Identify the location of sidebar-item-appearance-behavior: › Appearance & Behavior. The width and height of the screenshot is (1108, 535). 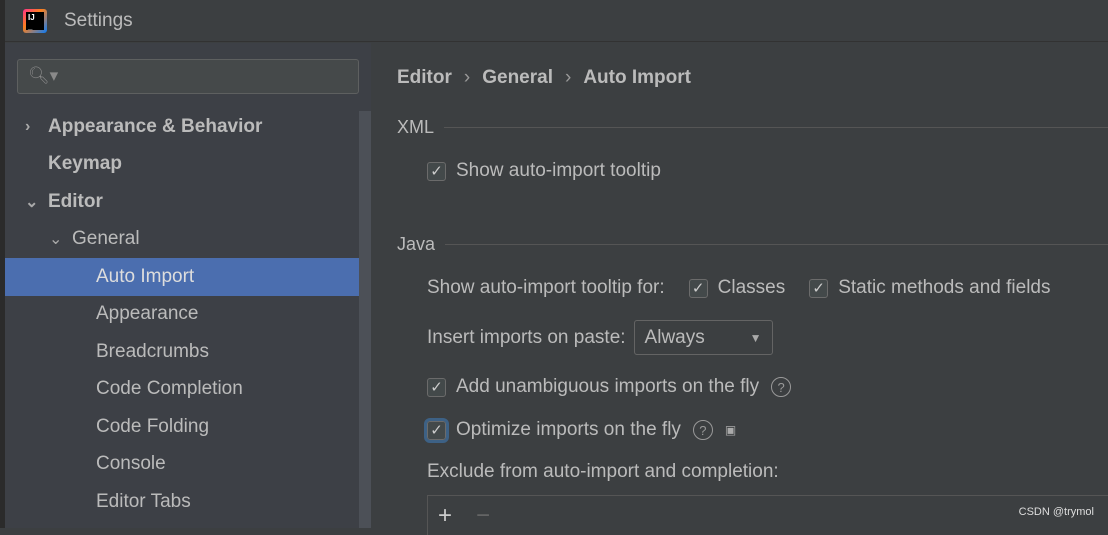
(188, 127).